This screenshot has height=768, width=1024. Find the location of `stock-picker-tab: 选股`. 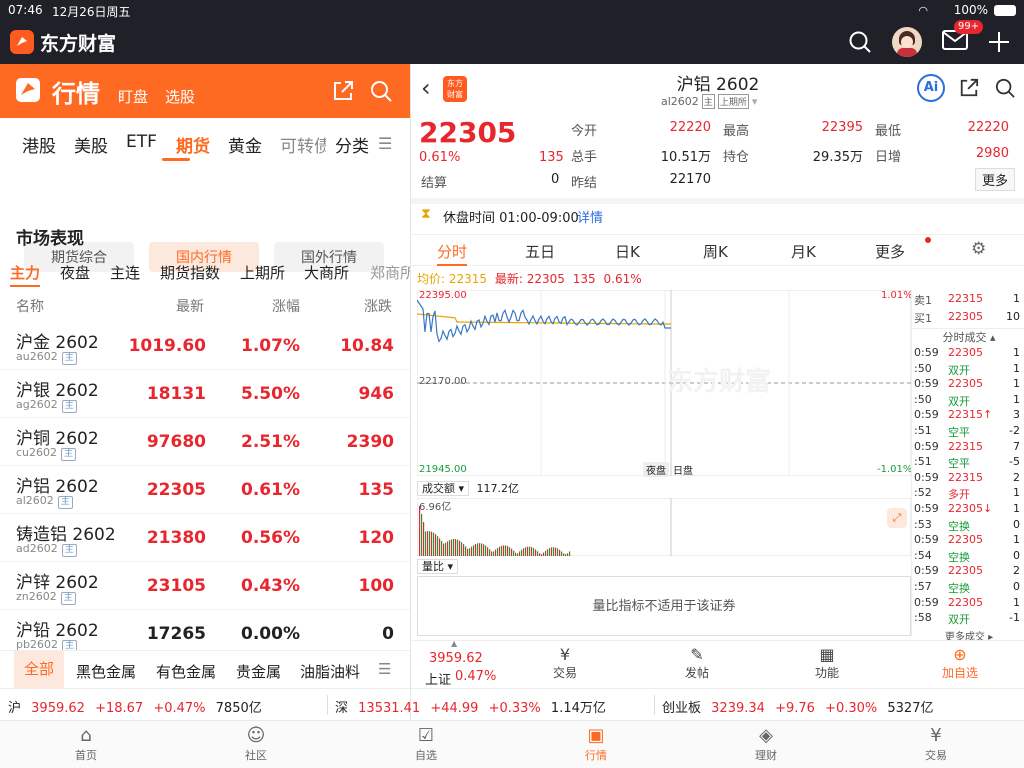

stock-picker-tab: 选股 is located at coordinates (180, 96).